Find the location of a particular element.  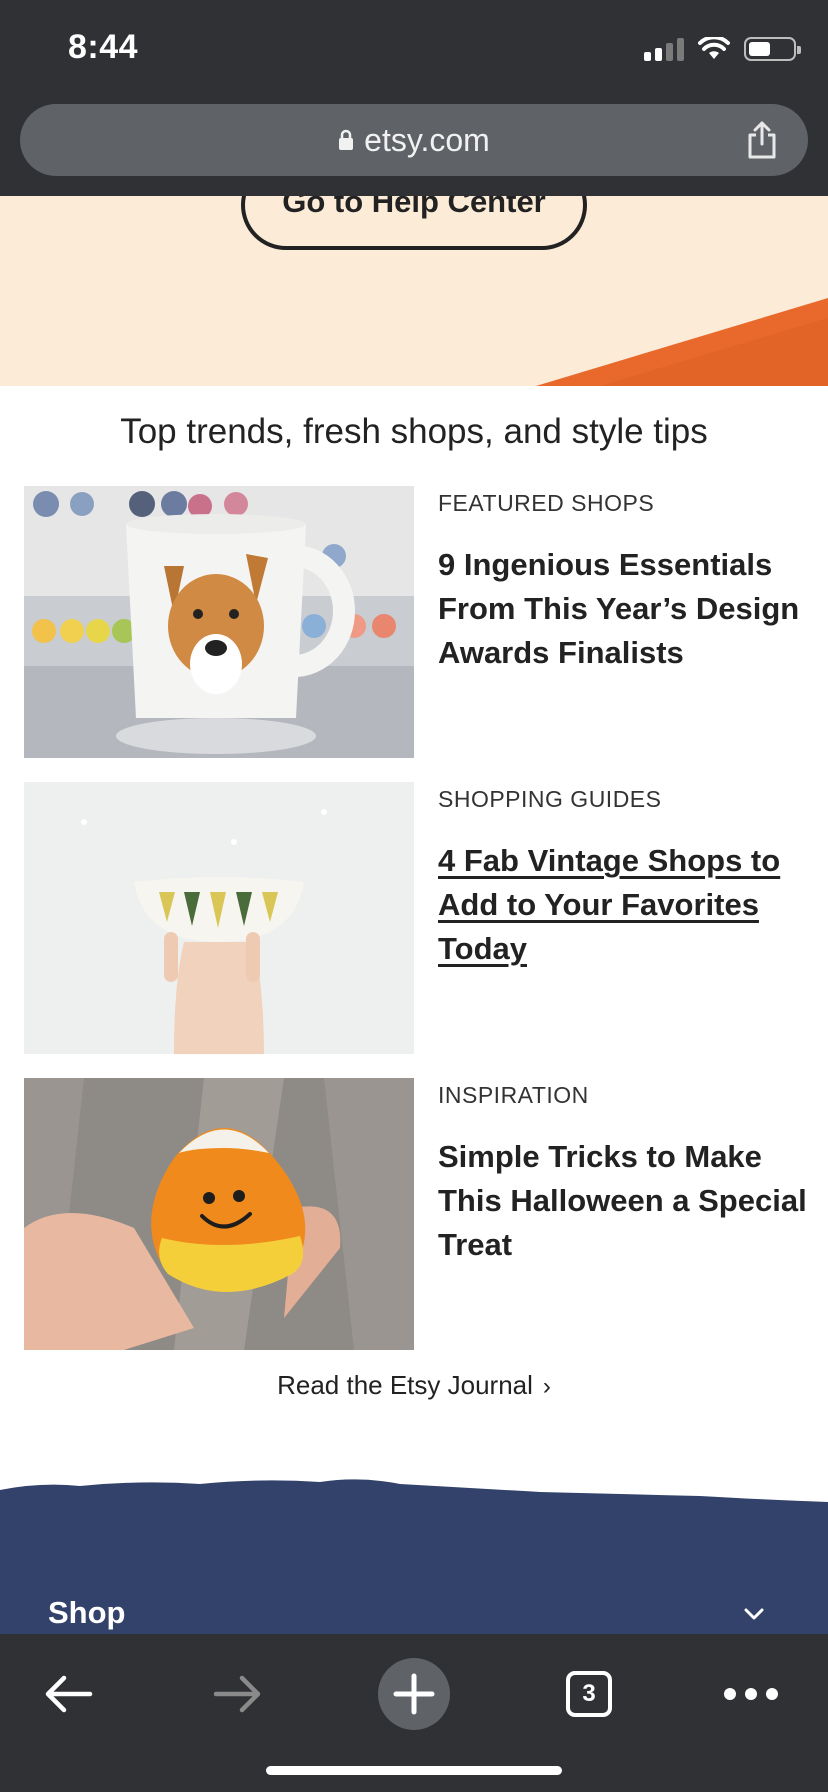

chevron-down-icon is located at coordinates (754, 1614).